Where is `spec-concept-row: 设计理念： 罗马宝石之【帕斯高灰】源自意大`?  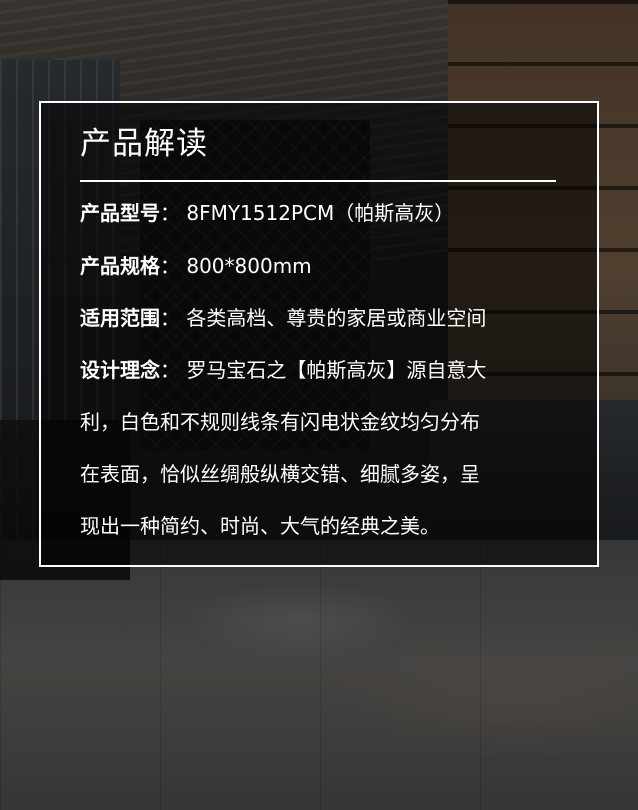
spec-concept-row: 设计理念： 罗马宝石之【帕斯高灰】源自意大 is located at coordinates (283, 368).